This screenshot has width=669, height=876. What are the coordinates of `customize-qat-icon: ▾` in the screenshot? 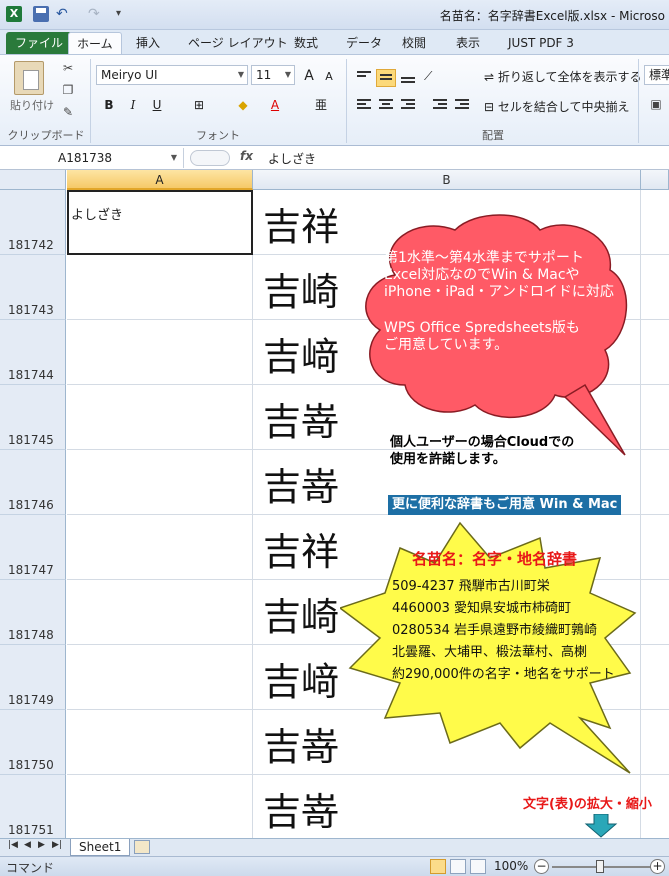 It's located at (124, 14).